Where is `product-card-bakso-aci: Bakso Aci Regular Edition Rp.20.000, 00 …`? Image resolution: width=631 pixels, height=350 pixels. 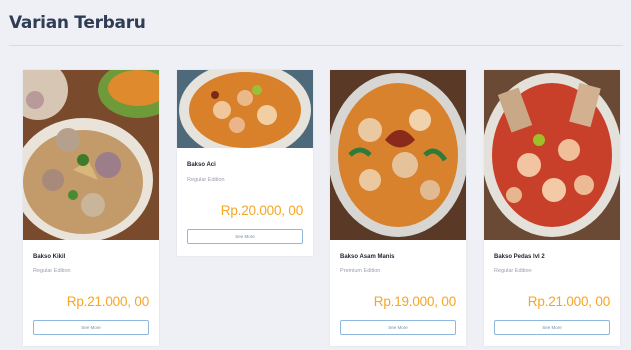
product-card-bakso-aci: Bakso Aci Regular Edition Rp.20.000, 00 … is located at coordinates (245, 163).